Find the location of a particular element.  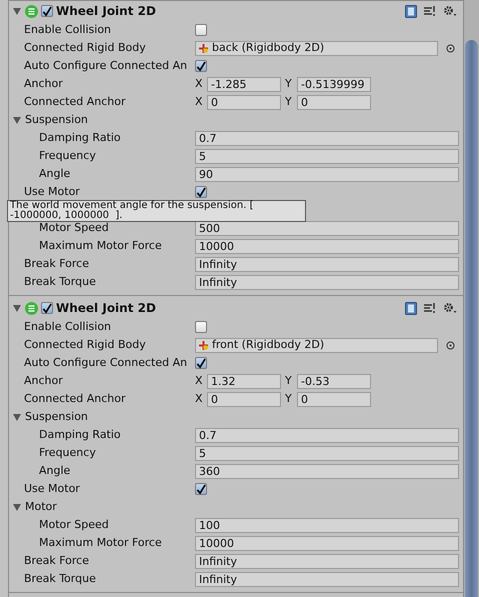

input-field: -0.53 is located at coordinates (334, 381).